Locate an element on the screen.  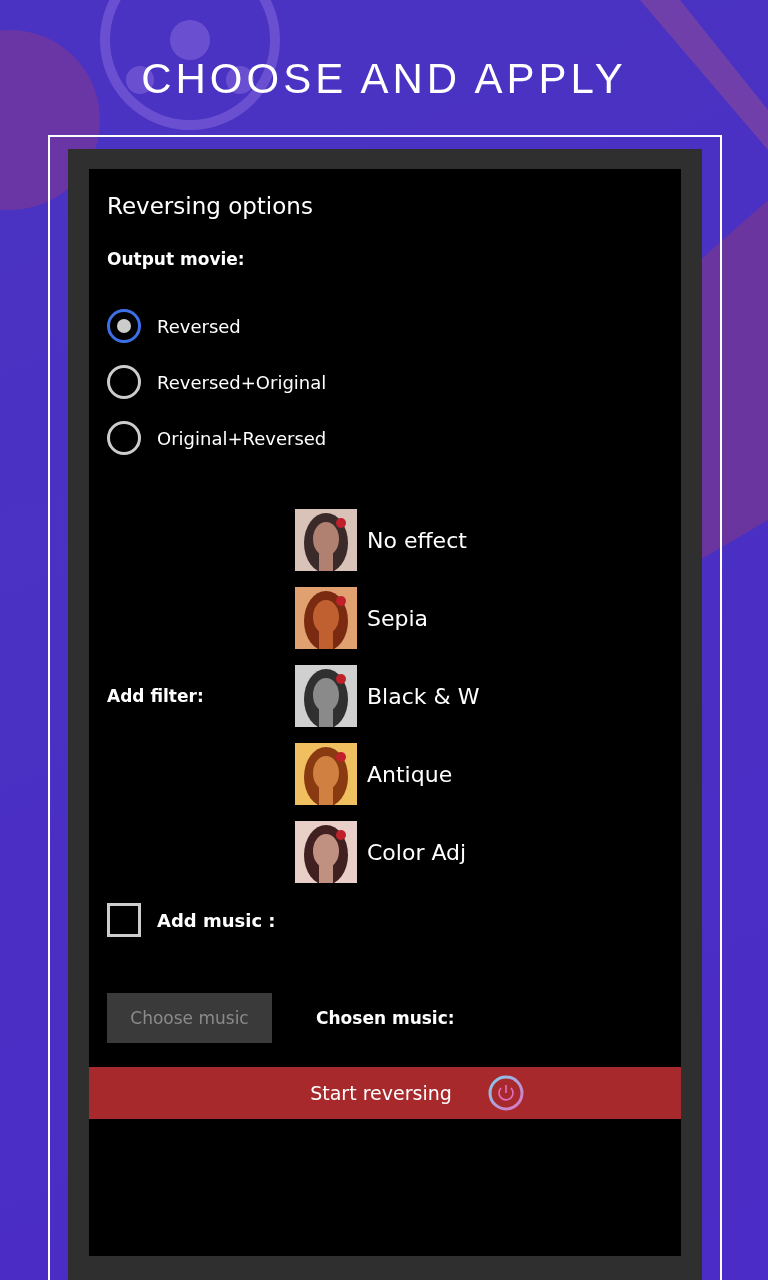
page-title: CHOOSE AND APPLY is located at coordinates (384, 79).